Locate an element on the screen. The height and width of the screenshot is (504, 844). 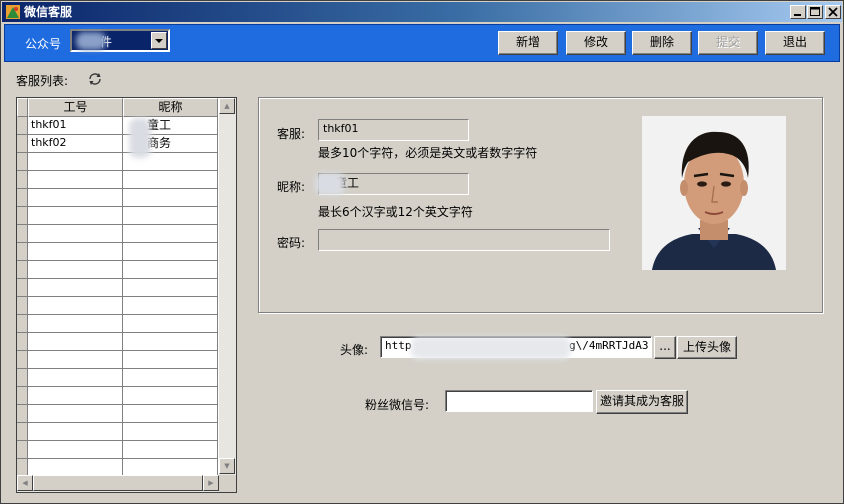
edit-button: 修改 is located at coordinates (596, 43).